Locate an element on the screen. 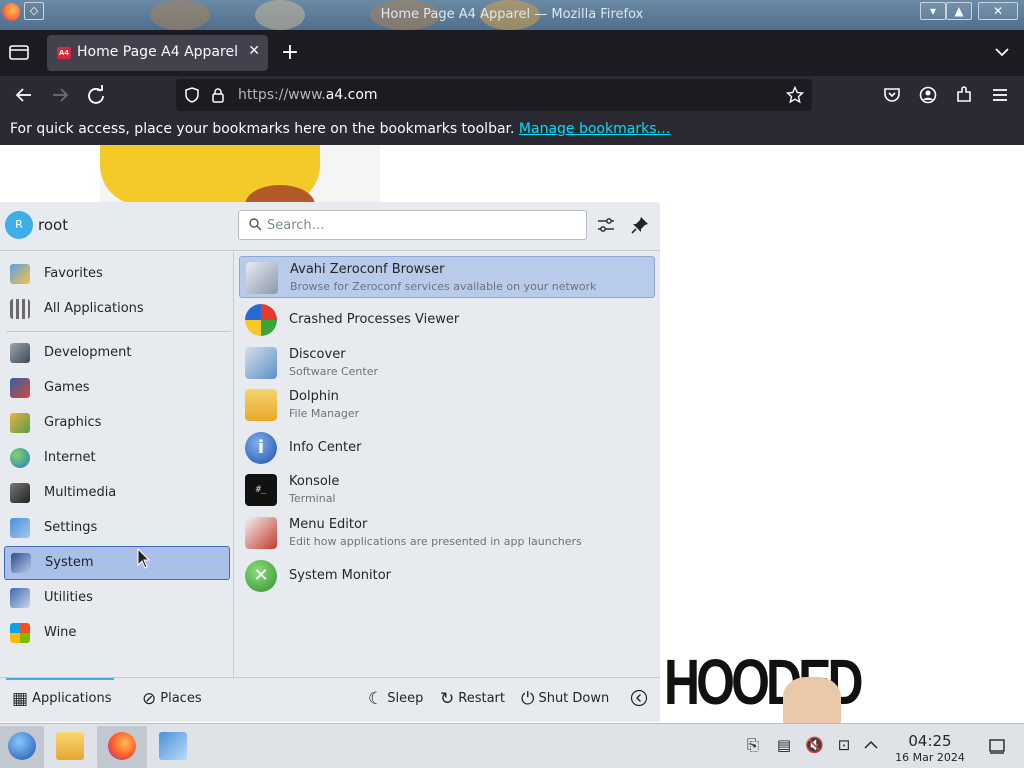  extensions-icon is located at coordinates (964, 95).